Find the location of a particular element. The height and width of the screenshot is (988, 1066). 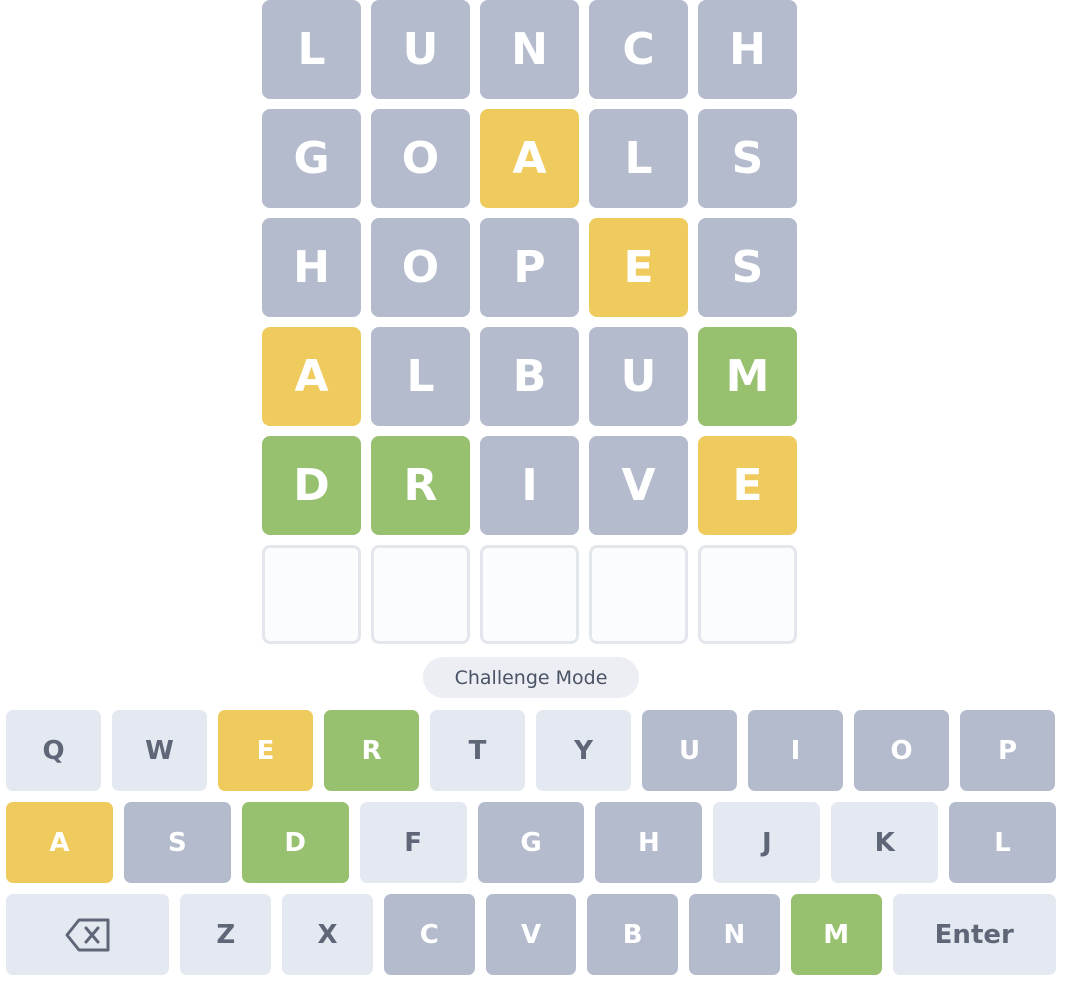

key-n: N is located at coordinates (734, 934).